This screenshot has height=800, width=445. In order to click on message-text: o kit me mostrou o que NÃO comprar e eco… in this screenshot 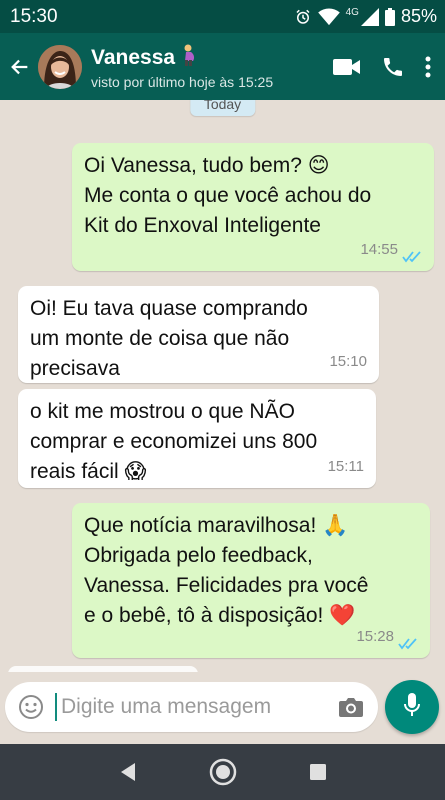, I will do `click(174, 441)`.